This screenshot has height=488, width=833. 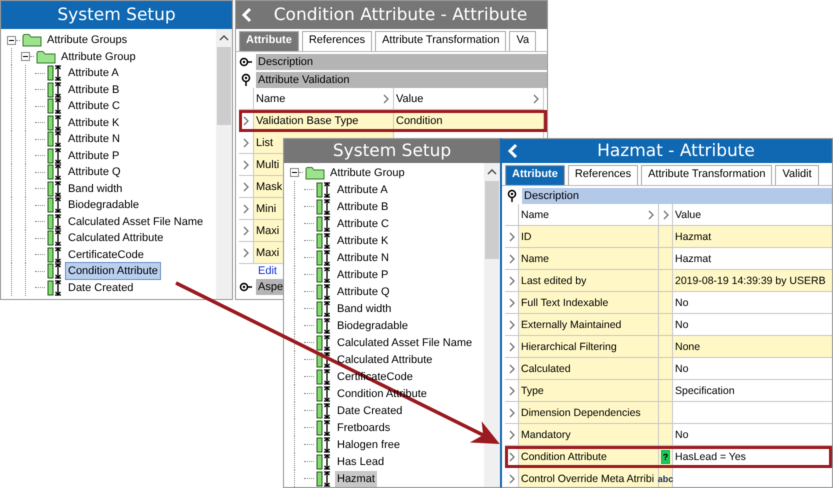 I want to click on tree-item: Has Lead, so click(x=360, y=462).